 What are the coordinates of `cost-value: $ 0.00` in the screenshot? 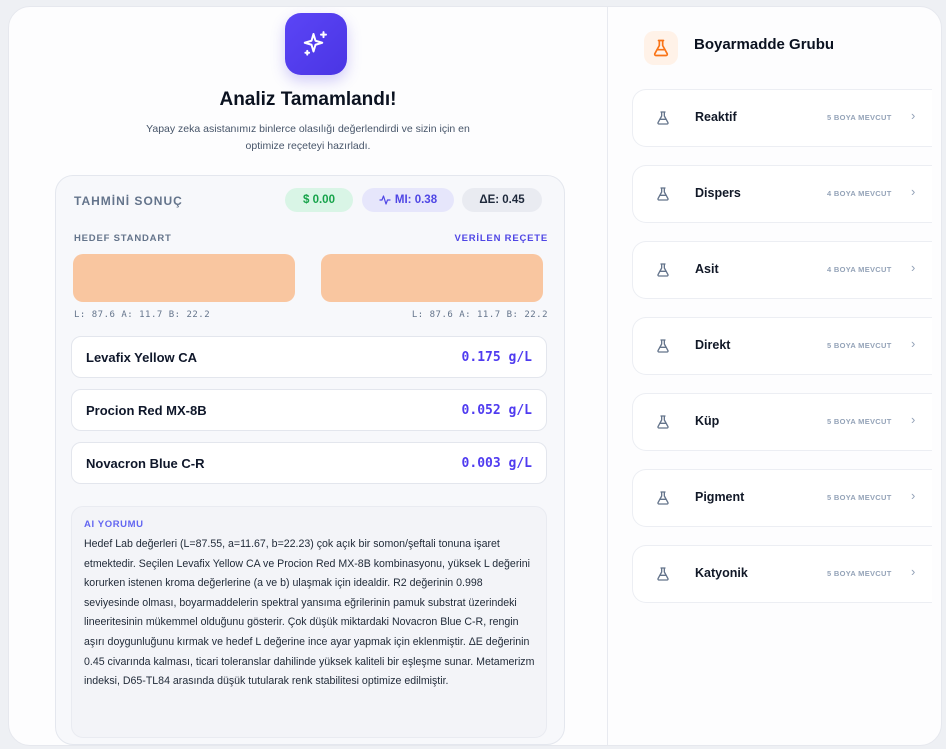 It's located at (319, 200).